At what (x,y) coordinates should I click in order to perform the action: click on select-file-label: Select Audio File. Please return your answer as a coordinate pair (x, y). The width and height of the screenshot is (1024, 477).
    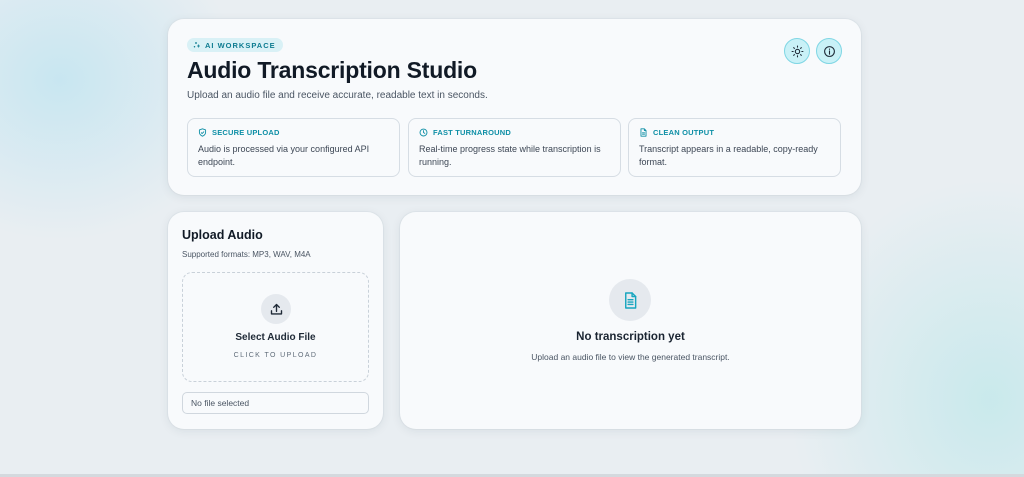
    Looking at the image, I should click on (275, 337).